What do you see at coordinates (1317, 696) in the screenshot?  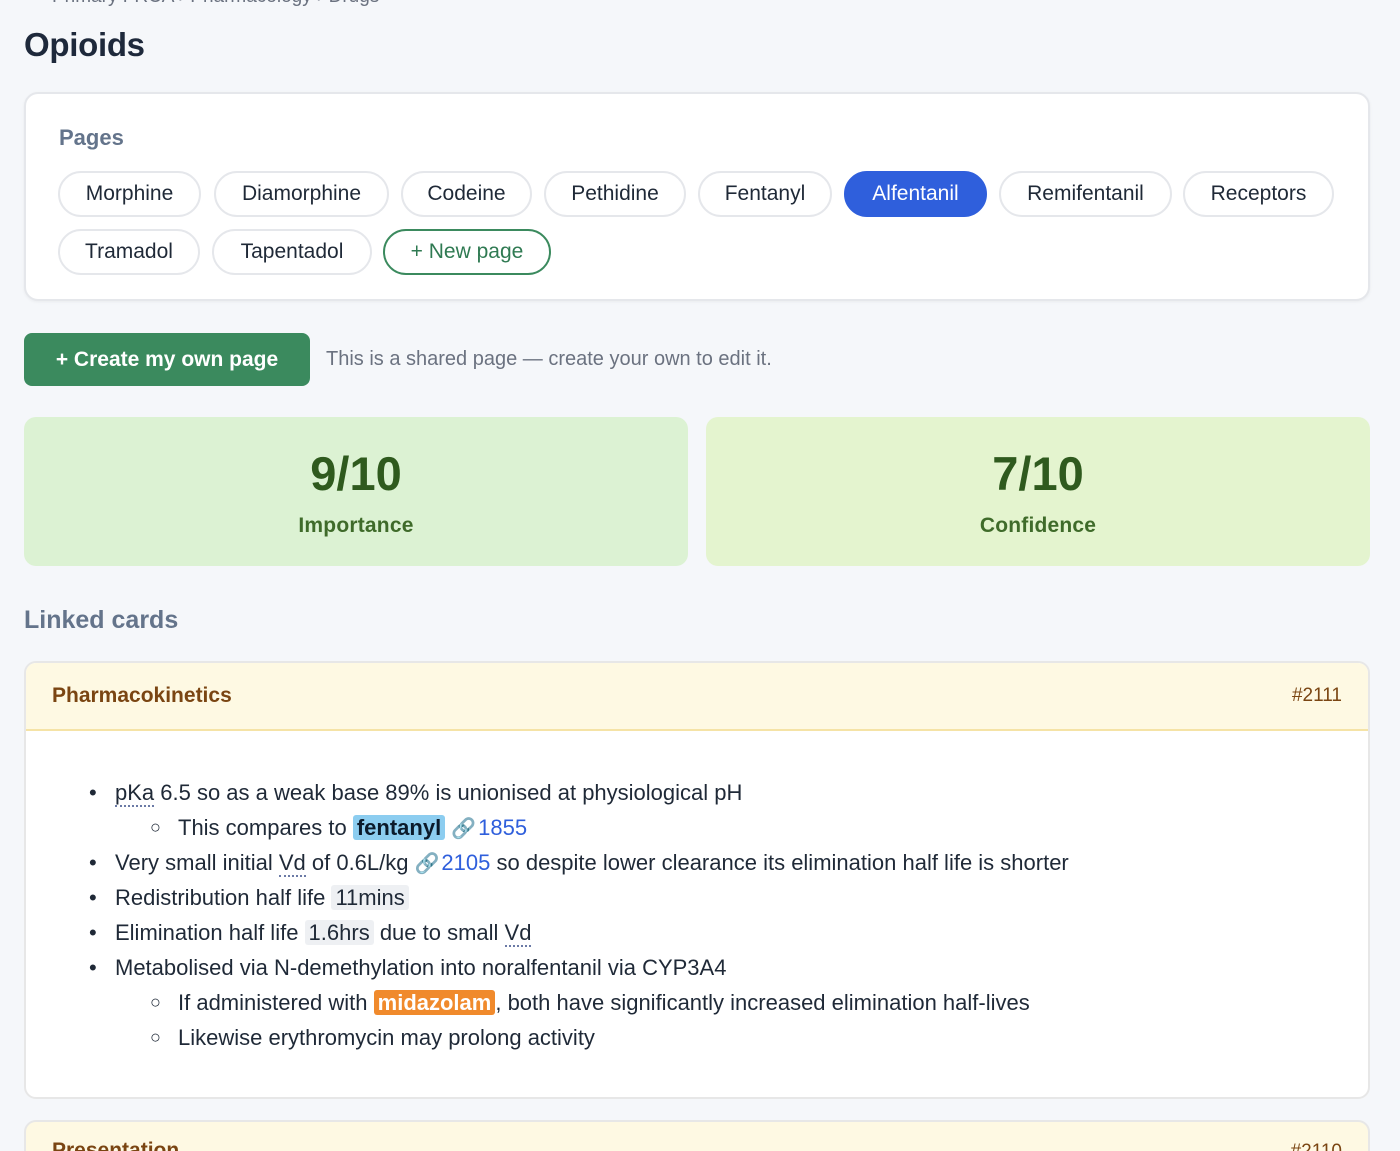 I see `card-id: #2111` at bounding box center [1317, 696].